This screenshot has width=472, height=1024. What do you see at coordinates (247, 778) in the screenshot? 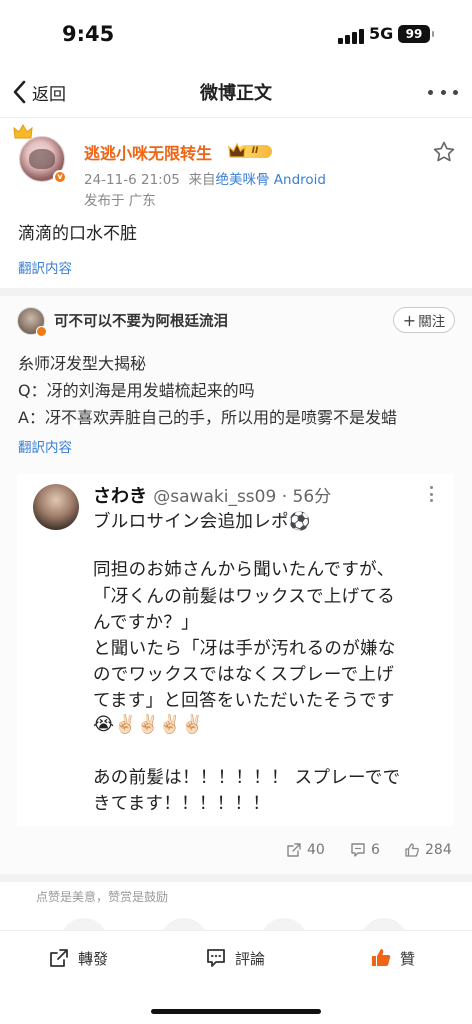
I see `screenshot-line: あの前髪は！！！！！！ スプレーでで` at bounding box center [247, 778].